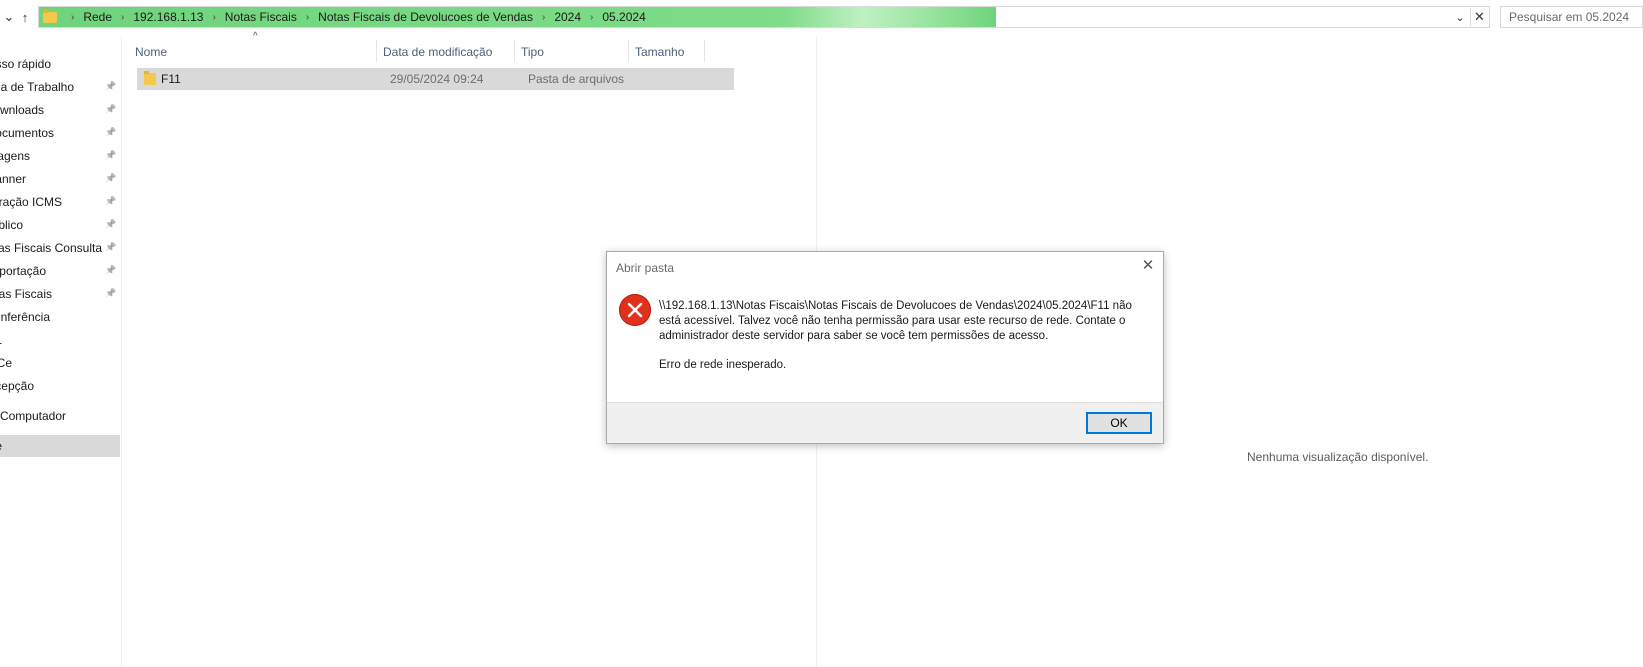 This screenshot has height=667, width=1643. What do you see at coordinates (60, 386) in the screenshot?
I see `sidebar-item: cepção` at bounding box center [60, 386].